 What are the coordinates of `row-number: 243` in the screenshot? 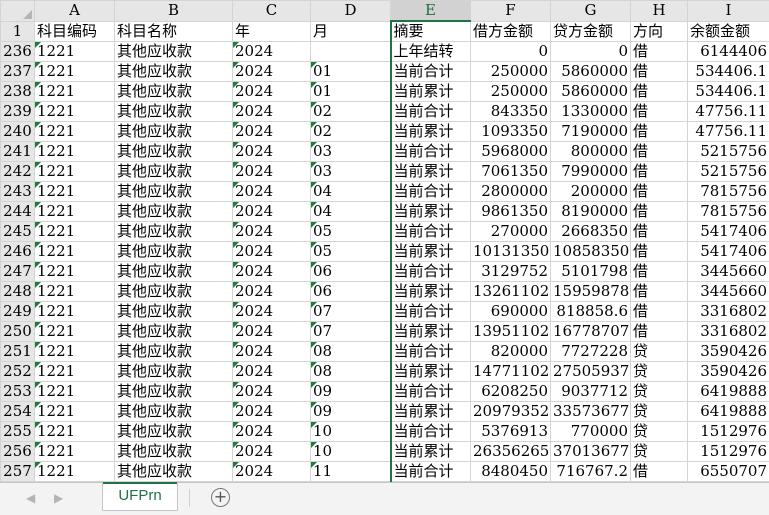 It's located at (18, 192).